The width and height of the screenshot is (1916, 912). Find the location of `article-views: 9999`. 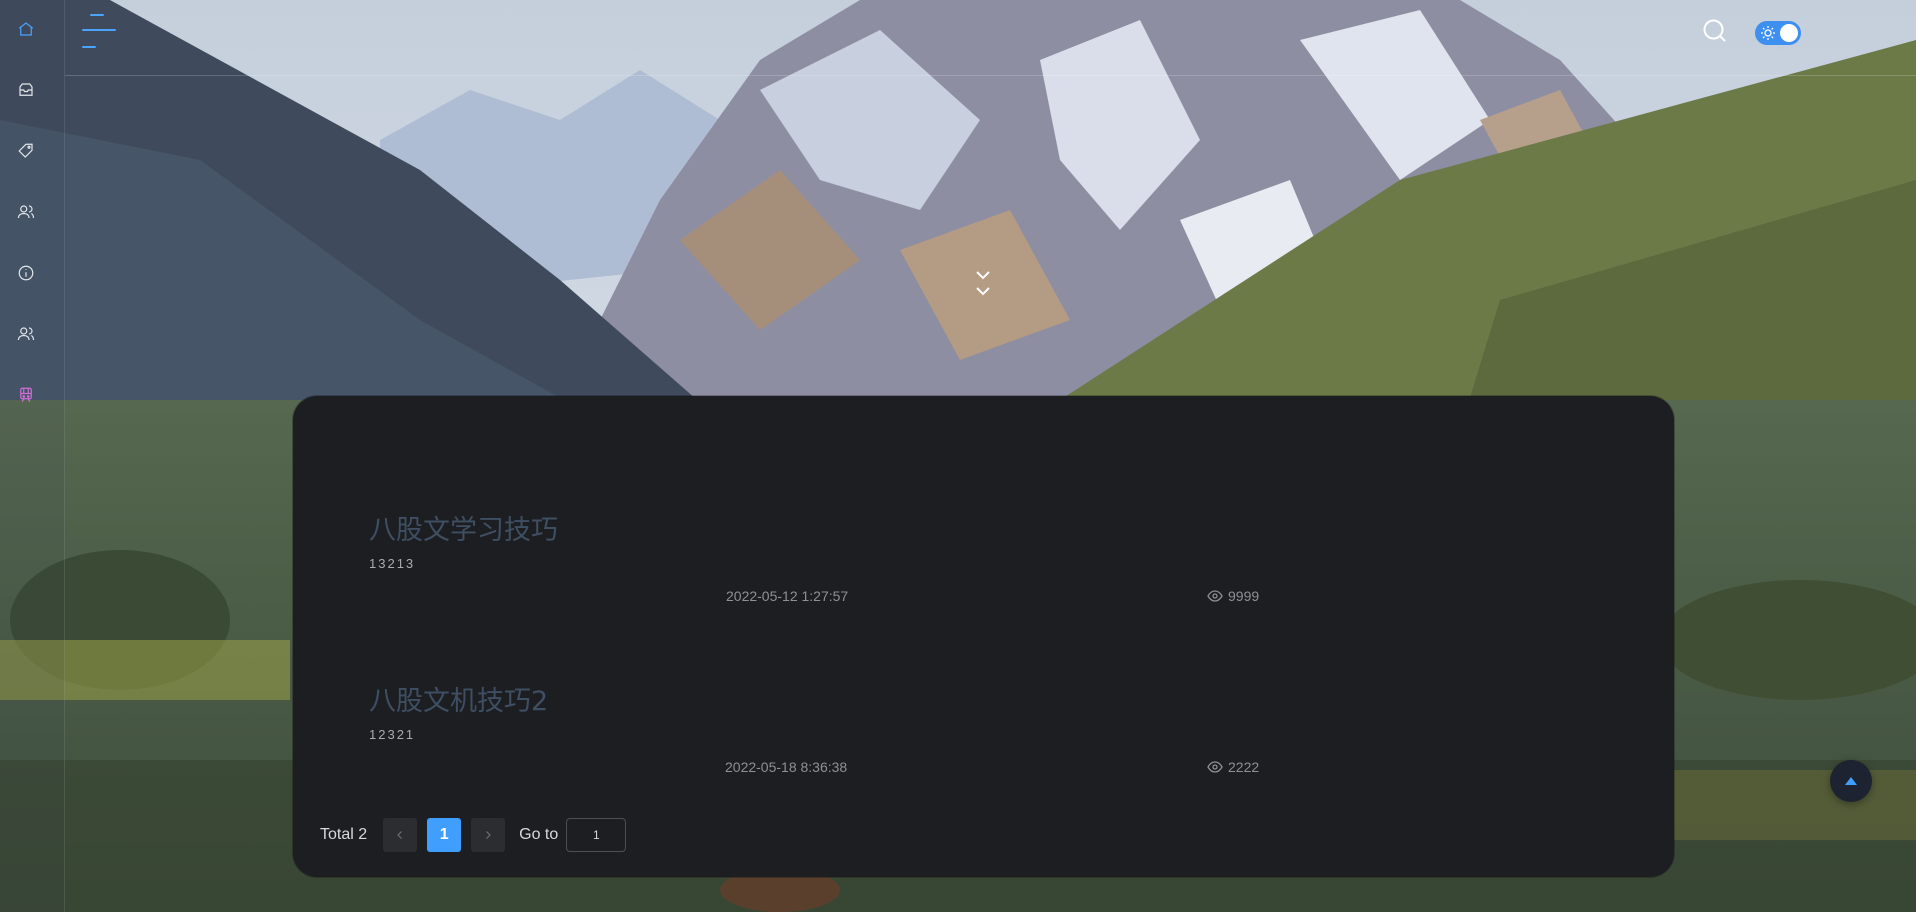

article-views: 9999 is located at coordinates (1233, 596).